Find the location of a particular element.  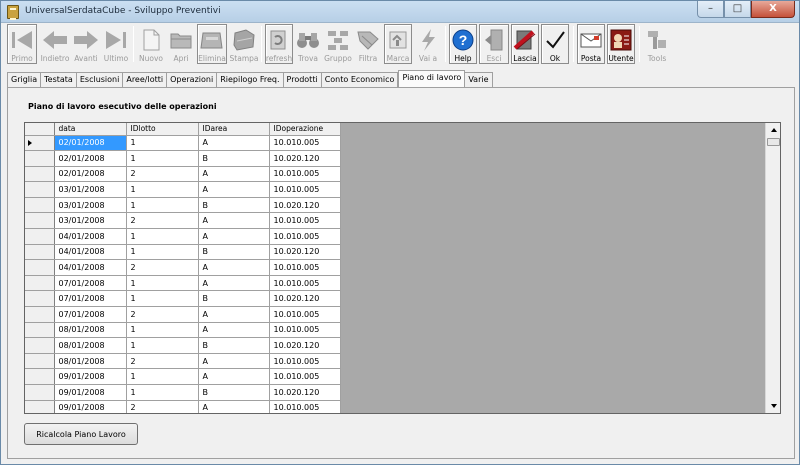

table-row: 03/01/2008 2 A 10.010.005 is located at coordinates (183, 221).